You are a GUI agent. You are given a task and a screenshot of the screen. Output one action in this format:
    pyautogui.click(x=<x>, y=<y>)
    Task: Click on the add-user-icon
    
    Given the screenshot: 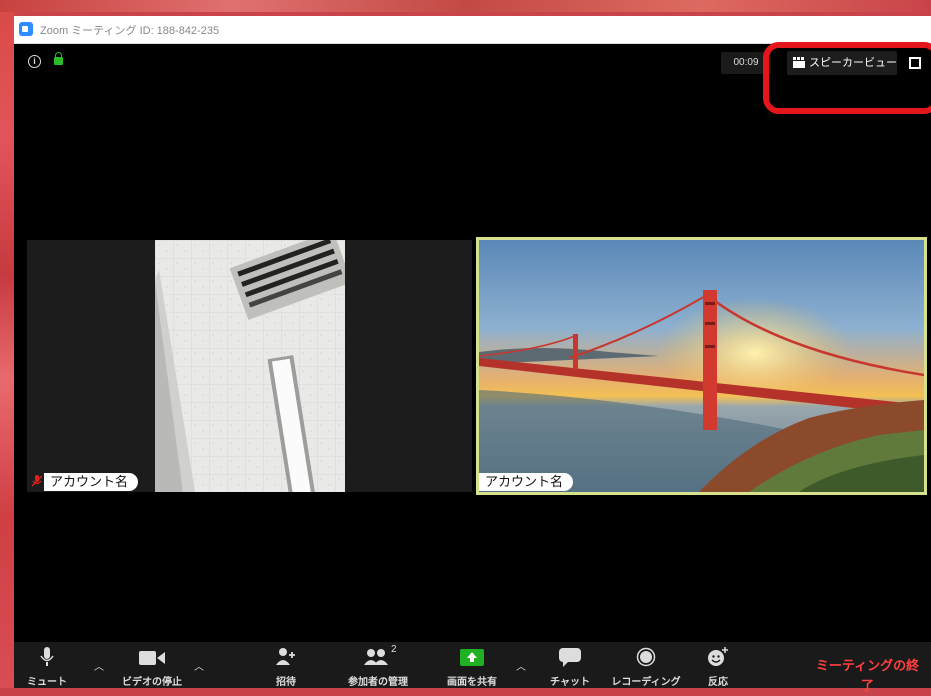 What is the action you would take?
    pyautogui.click(x=285, y=656)
    